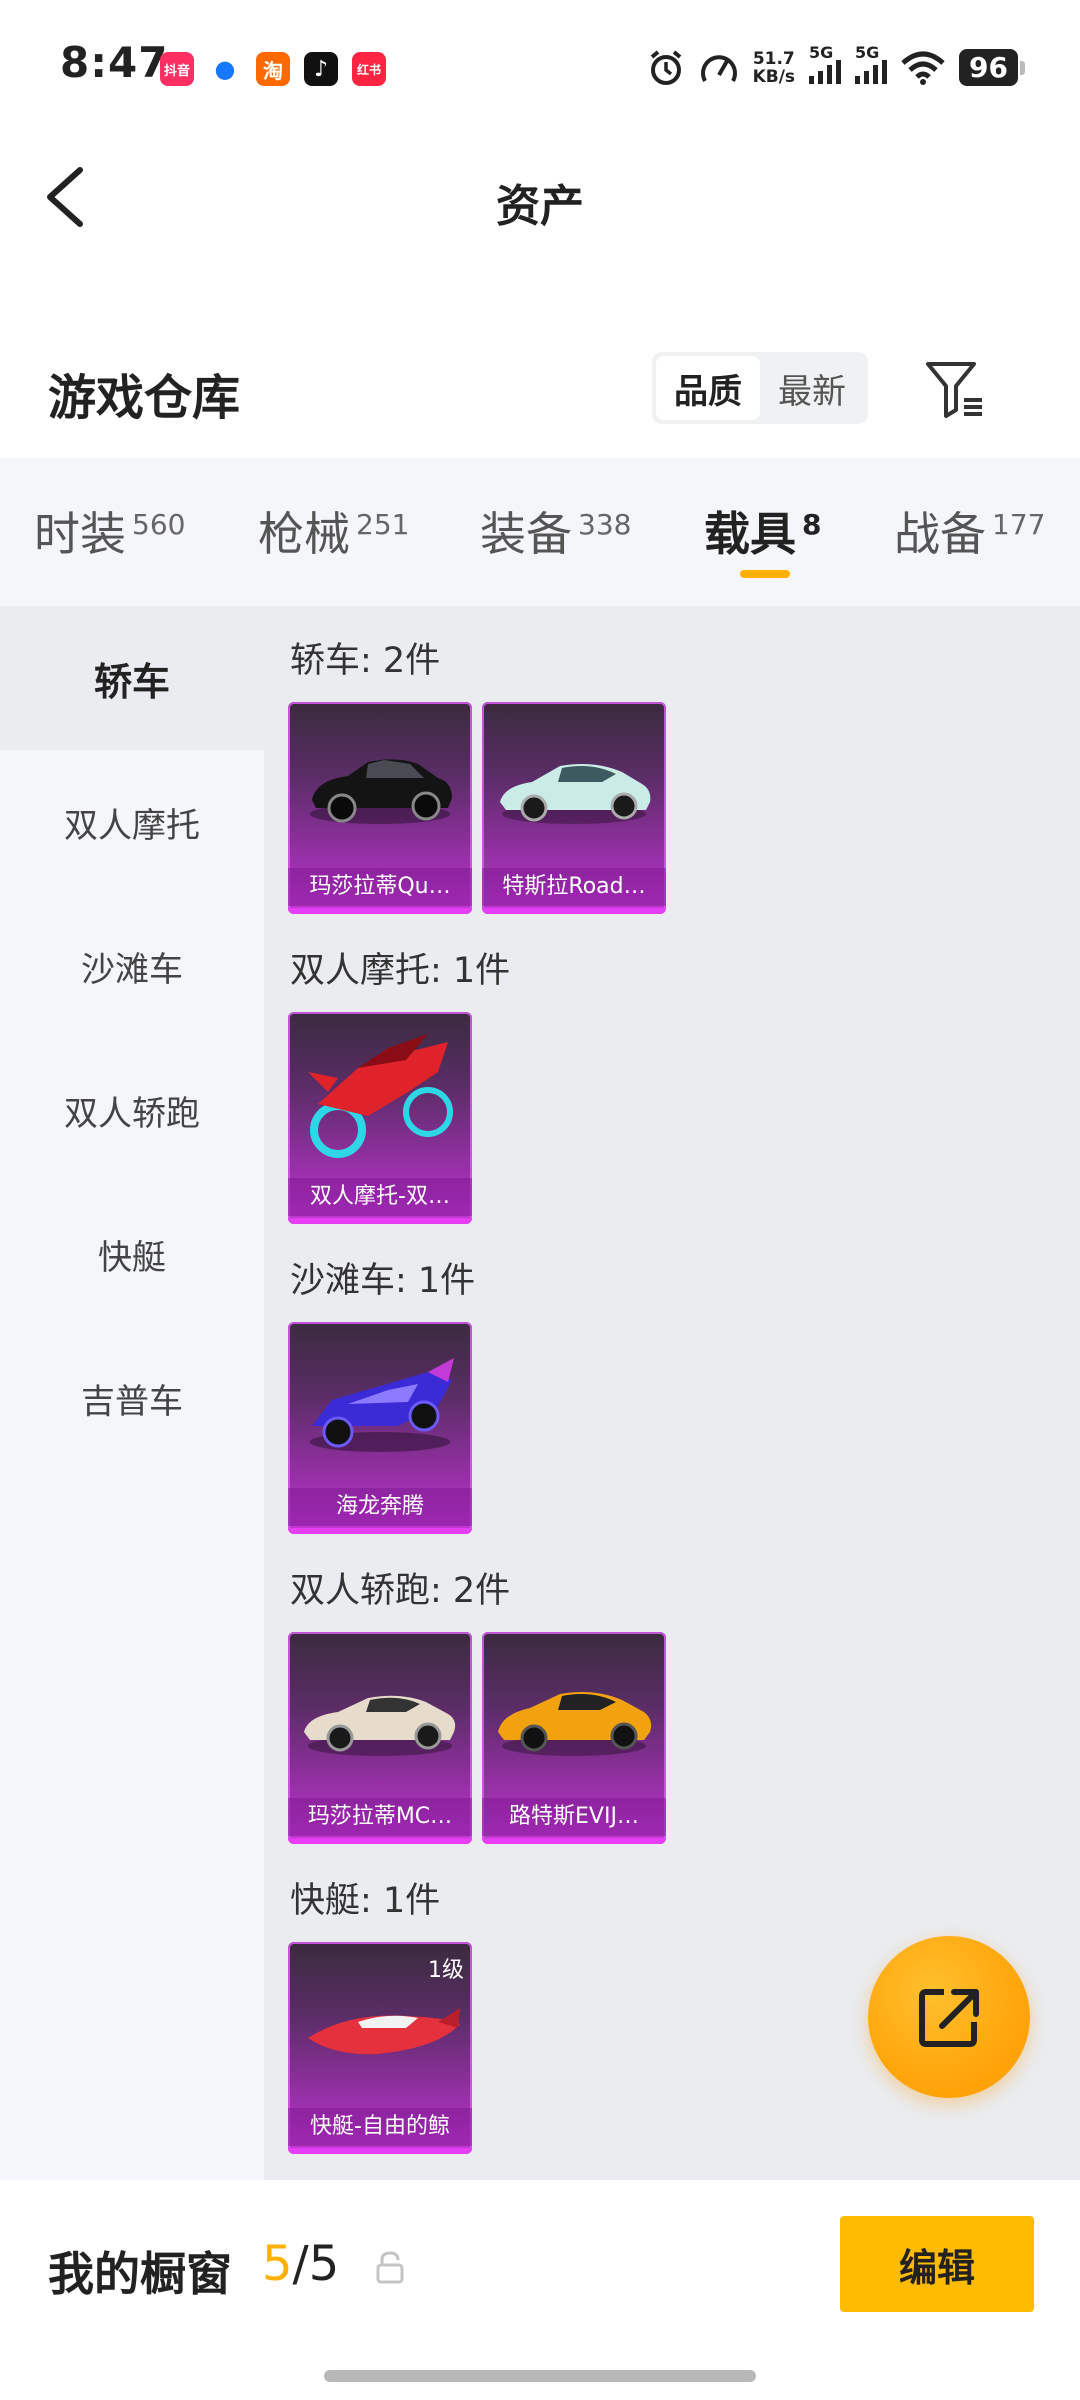  I want to click on home-indicator, so click(540, 2376).